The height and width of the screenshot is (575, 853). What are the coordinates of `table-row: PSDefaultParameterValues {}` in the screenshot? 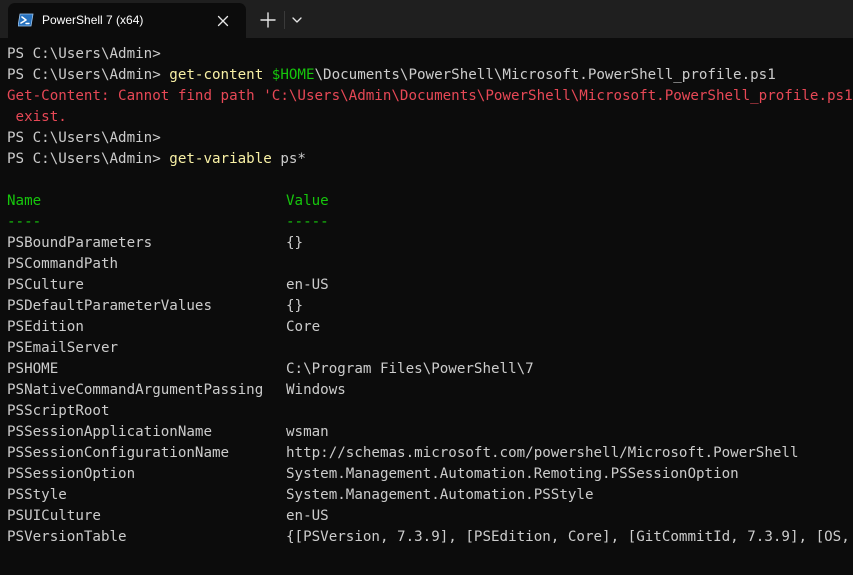 It's located at (426, 306).